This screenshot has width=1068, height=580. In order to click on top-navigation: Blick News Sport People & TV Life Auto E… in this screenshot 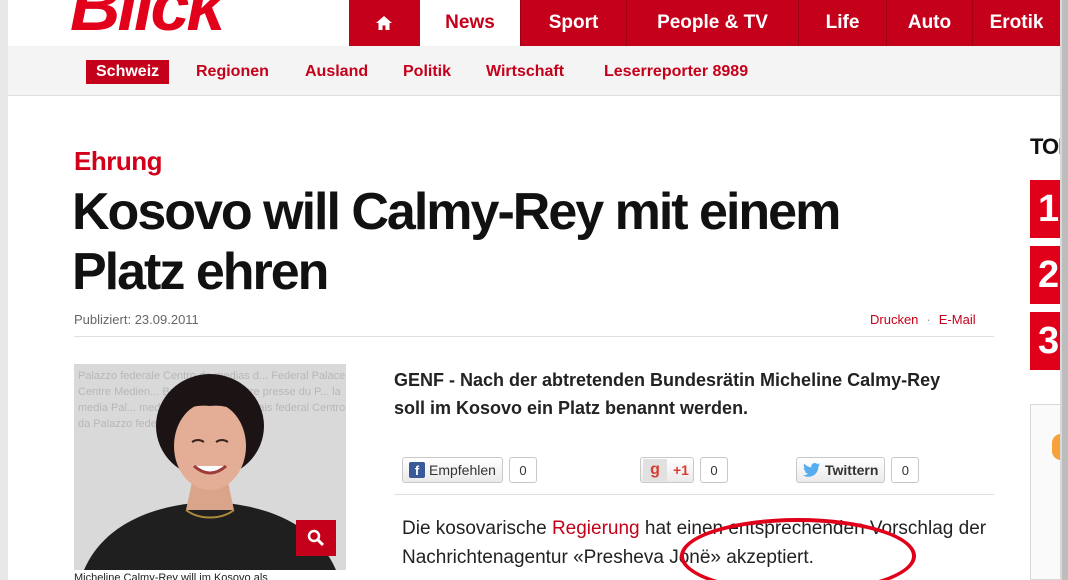, I will do `click(534, 23)`.